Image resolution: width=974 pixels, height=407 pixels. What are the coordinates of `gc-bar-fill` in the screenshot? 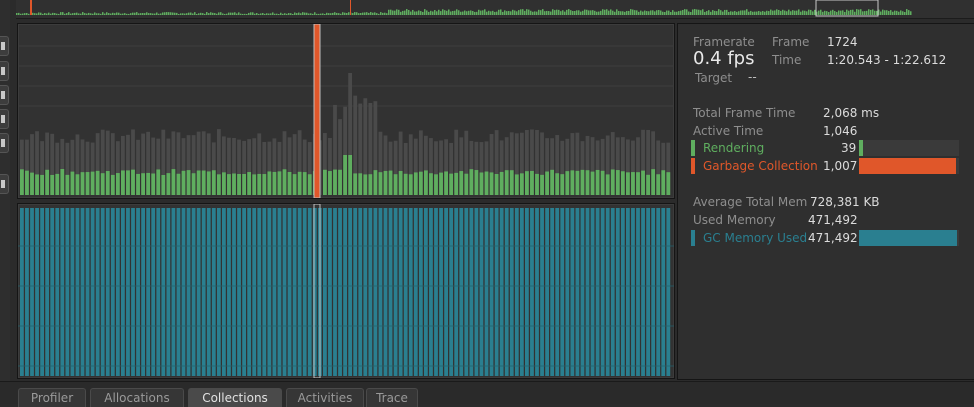 It's located at (908, 166).